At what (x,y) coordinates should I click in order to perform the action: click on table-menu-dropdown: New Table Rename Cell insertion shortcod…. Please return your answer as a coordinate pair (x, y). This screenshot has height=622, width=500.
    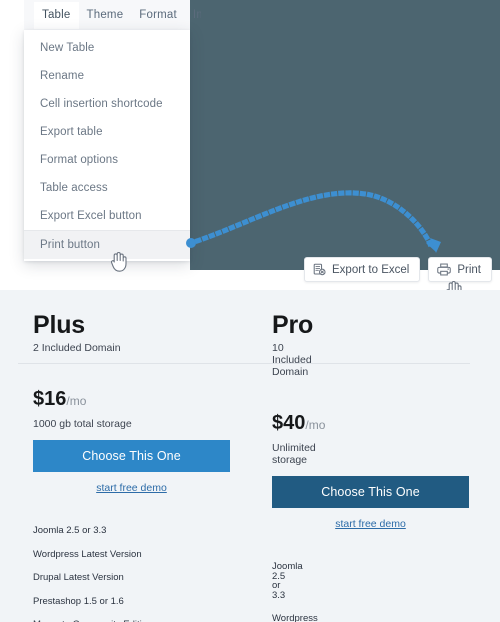
    Looking at the image, I should click on (107, 145).